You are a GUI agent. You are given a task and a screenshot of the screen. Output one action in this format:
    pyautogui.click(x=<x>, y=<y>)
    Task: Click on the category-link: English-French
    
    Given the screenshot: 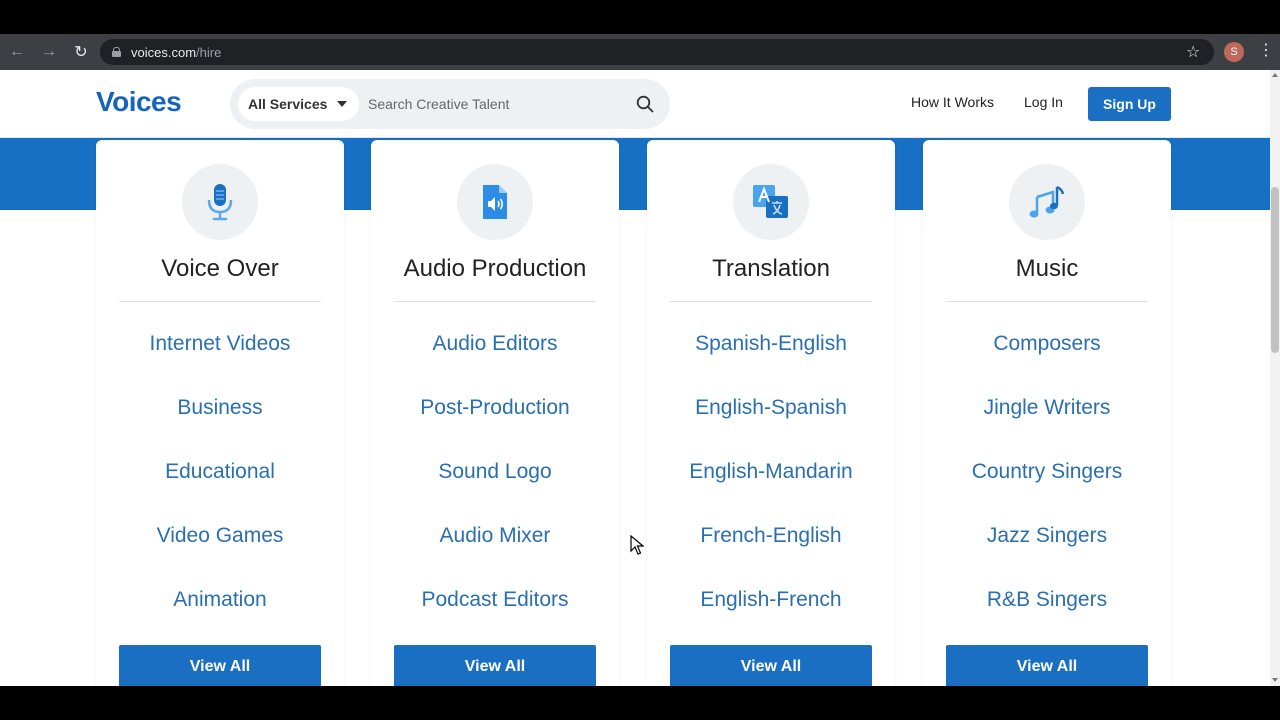 What is the action you would take?
    pyautogui.click(x=771, y=600)
    